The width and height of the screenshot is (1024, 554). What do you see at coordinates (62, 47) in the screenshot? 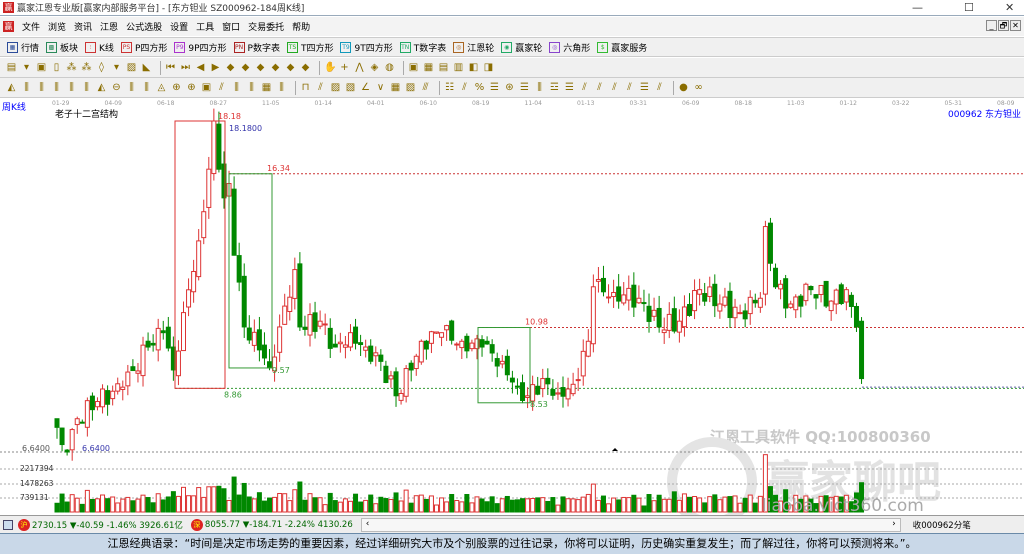
I see `toolbar-button-1: ▩ 板块` at bounding box center [62, 47].